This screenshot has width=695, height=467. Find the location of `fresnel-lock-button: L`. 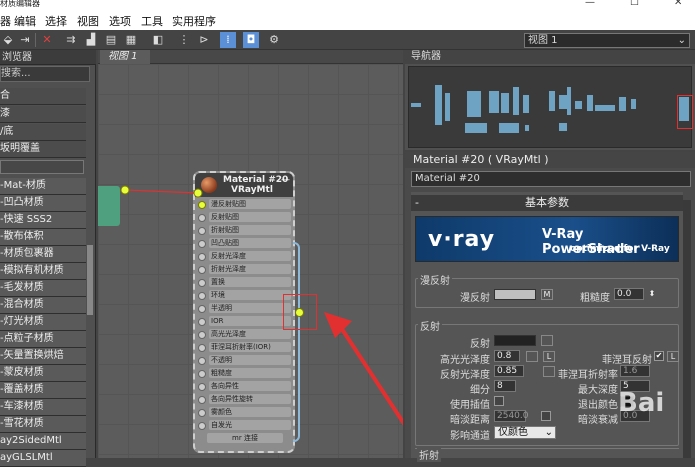

fresnel-lock-button: L is located at coordinates (673, 356).